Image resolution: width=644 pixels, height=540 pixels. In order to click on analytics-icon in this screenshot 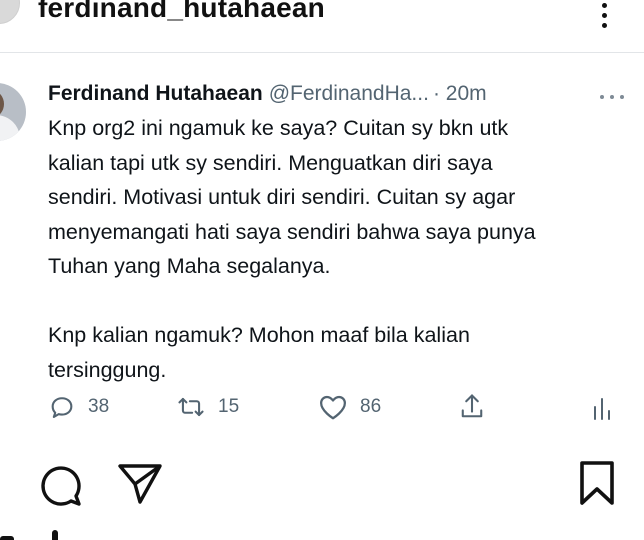, I will do `click(602, 409)`.